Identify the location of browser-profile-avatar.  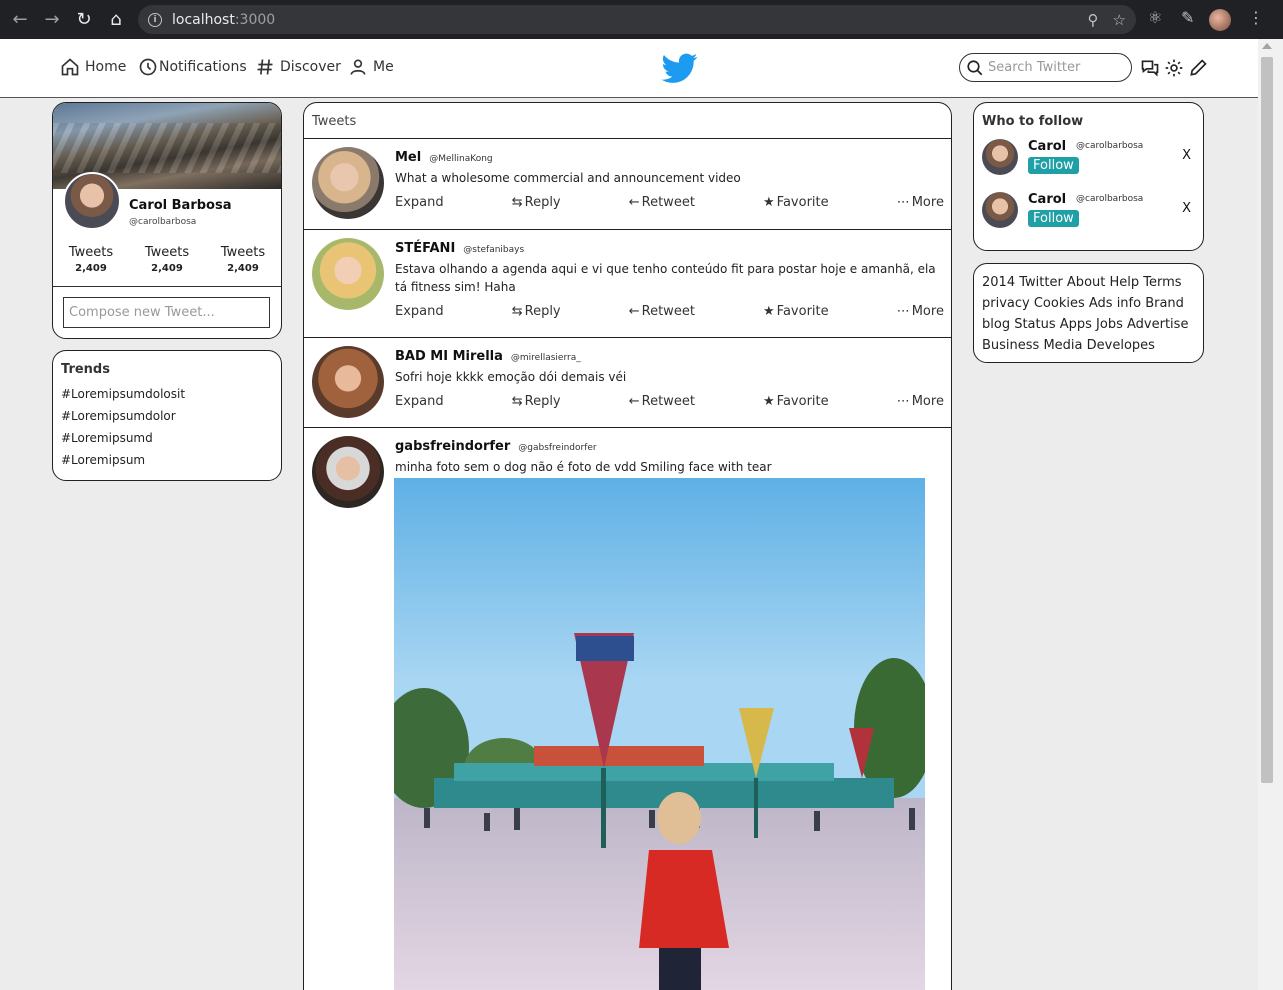
(1220, 20).